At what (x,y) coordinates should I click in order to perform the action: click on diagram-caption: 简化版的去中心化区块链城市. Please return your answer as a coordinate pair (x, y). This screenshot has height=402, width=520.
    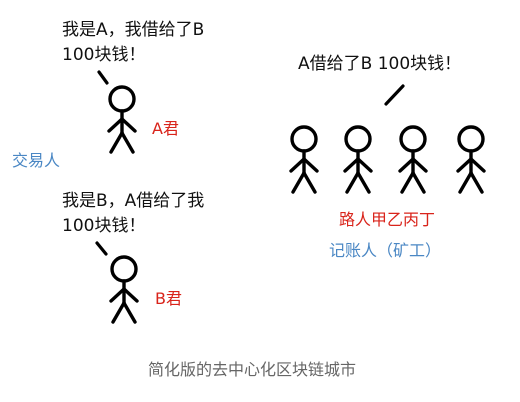
    Looking at the image, I should click on (252, 369).